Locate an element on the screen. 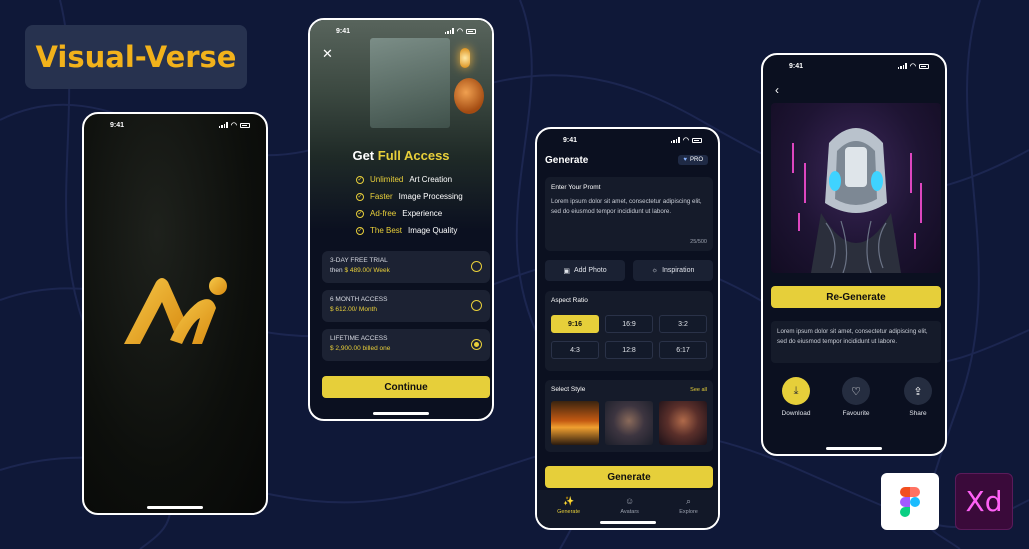 This screenshot has width=1029, height=549. tab-generate: ✨ Generate is located at coordinates (569, 506).